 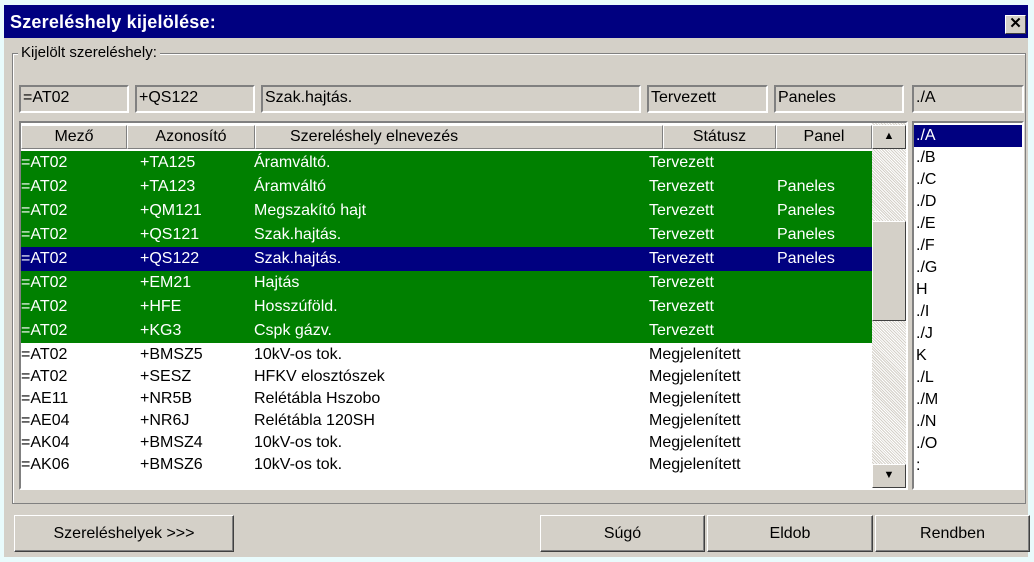 What do you see at coordinates (446, 283) in the screenshot?
I see `table-row: =AT02 +EM21 Hajtás Tervezett` at bounding box center [446, 283].